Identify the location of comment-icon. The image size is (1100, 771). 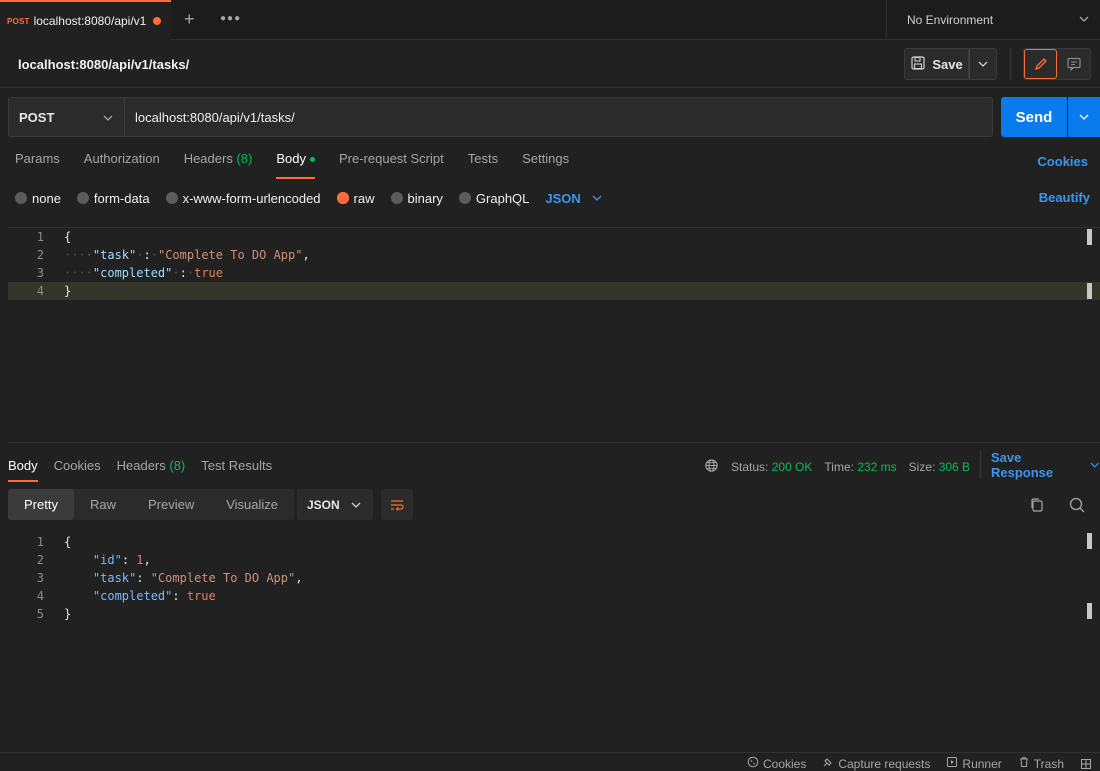
(1073, 64).